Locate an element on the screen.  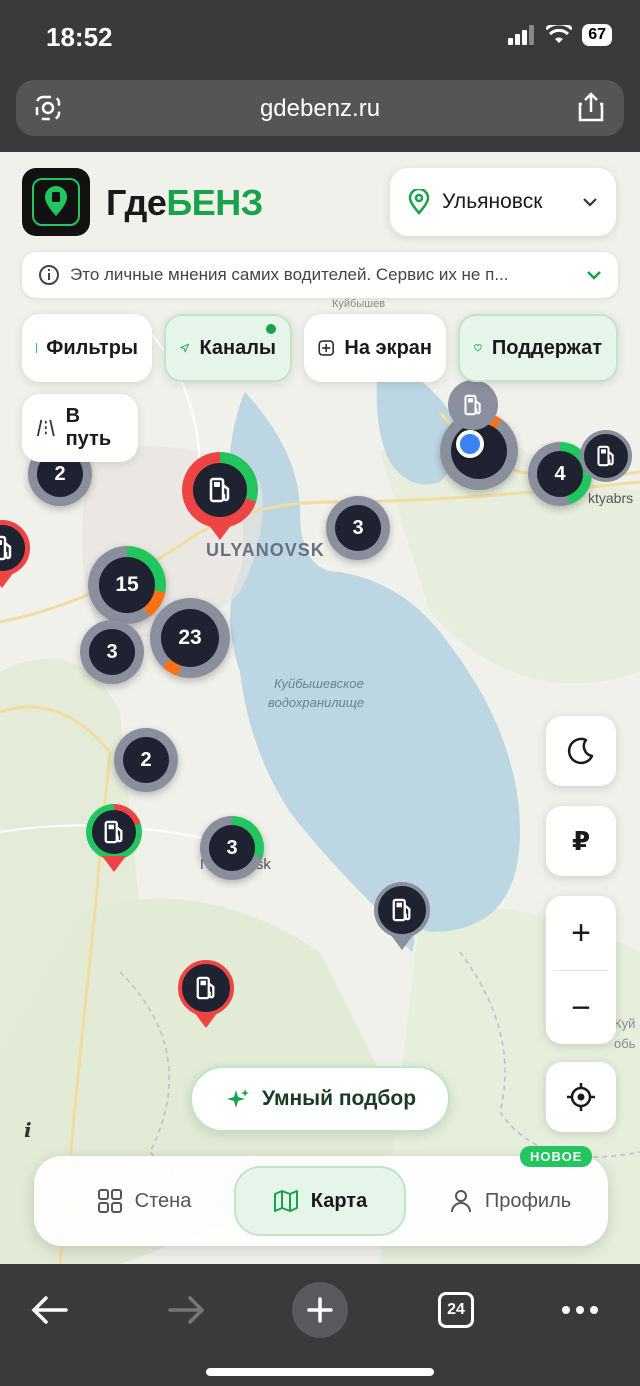
brand-name: ГдеБЕНЗ is located at coordinates (184, 203).